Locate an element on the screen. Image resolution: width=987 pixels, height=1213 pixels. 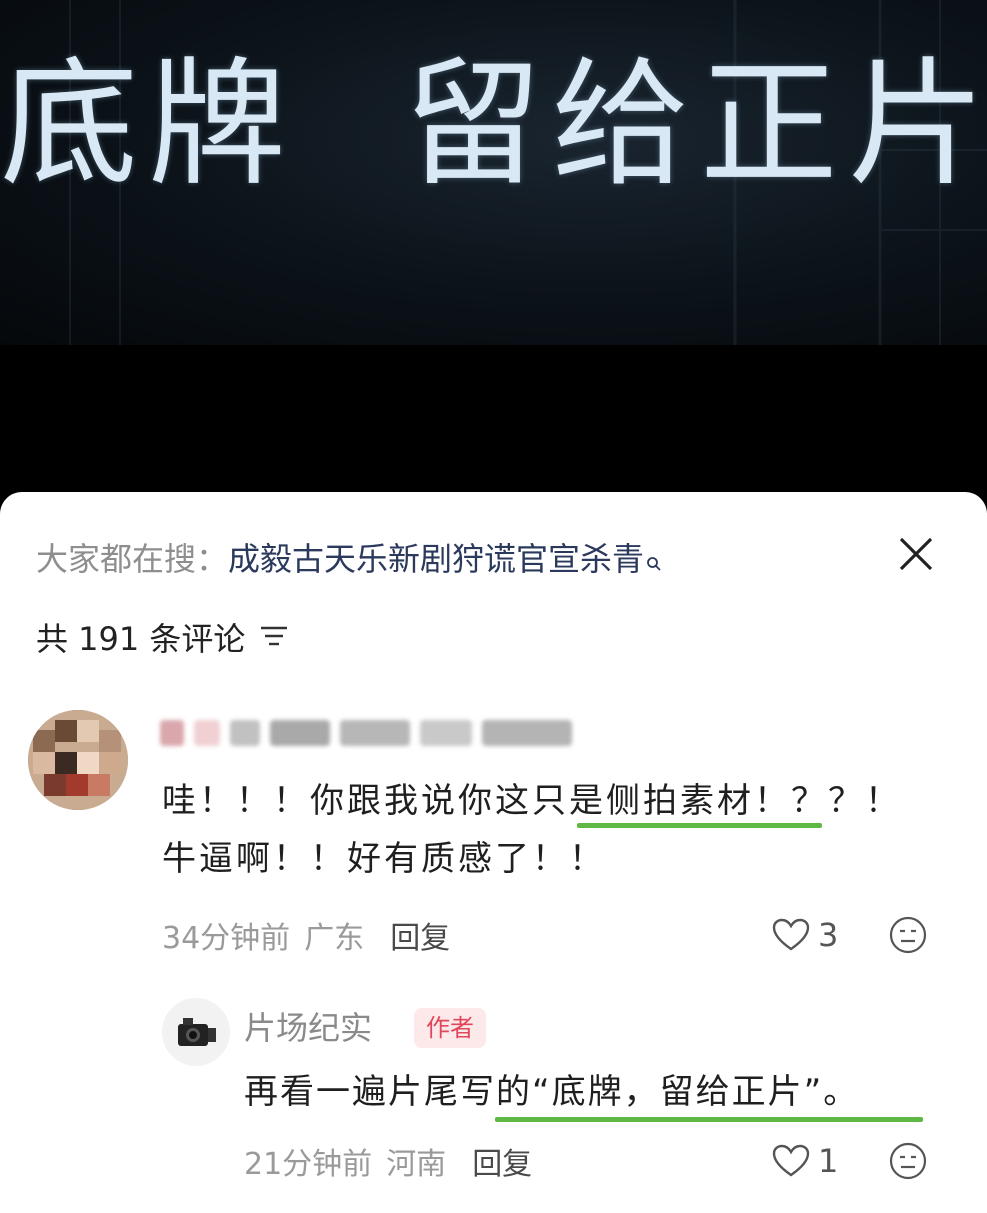
reply-meta: 21分钟前 河南 回复 is located at coordinates (388, 1161).